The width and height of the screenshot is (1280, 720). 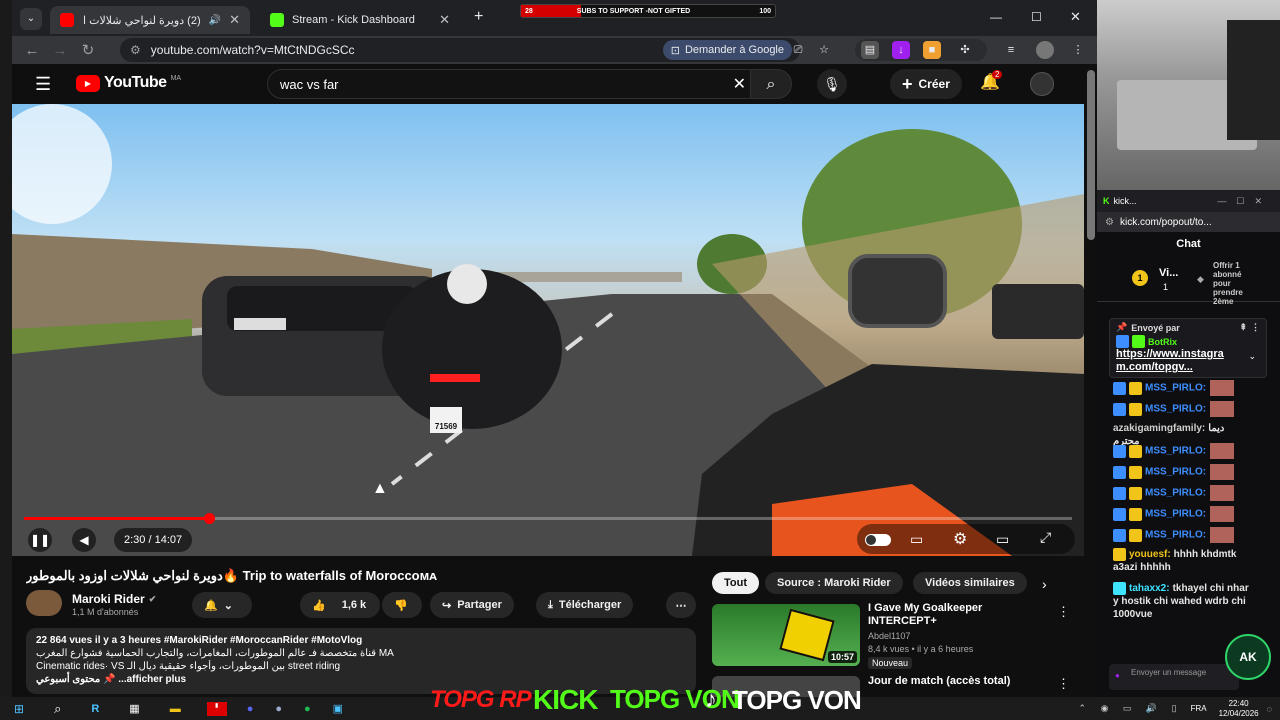 What do you see at coordinates (1002, 539) in the screenshot?
I see `theater-mode-icon: ▭` at bounding box center [1002, 539].